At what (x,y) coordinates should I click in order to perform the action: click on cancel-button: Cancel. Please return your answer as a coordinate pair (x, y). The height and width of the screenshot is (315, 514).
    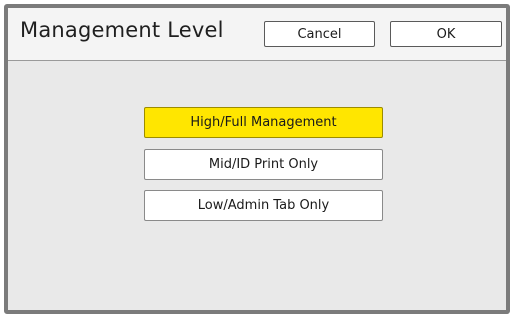
    Looking at the image, I should click on (319, 34).